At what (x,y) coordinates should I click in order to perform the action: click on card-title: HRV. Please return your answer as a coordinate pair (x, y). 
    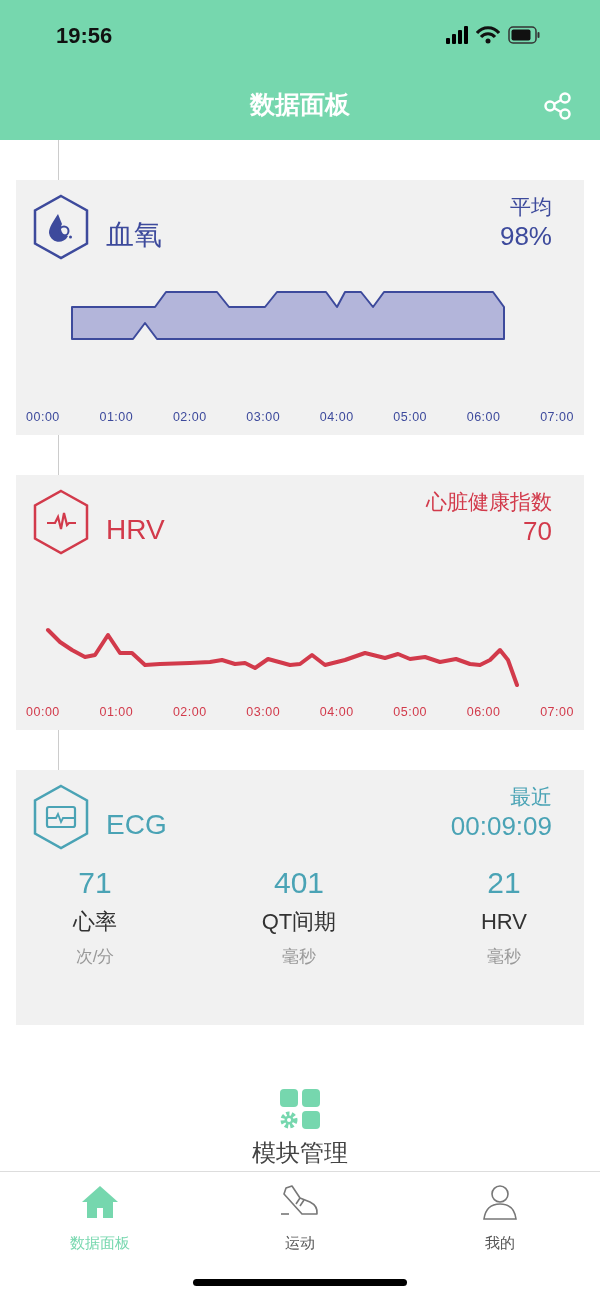
    Looking at the image, I should click on (135, 529).